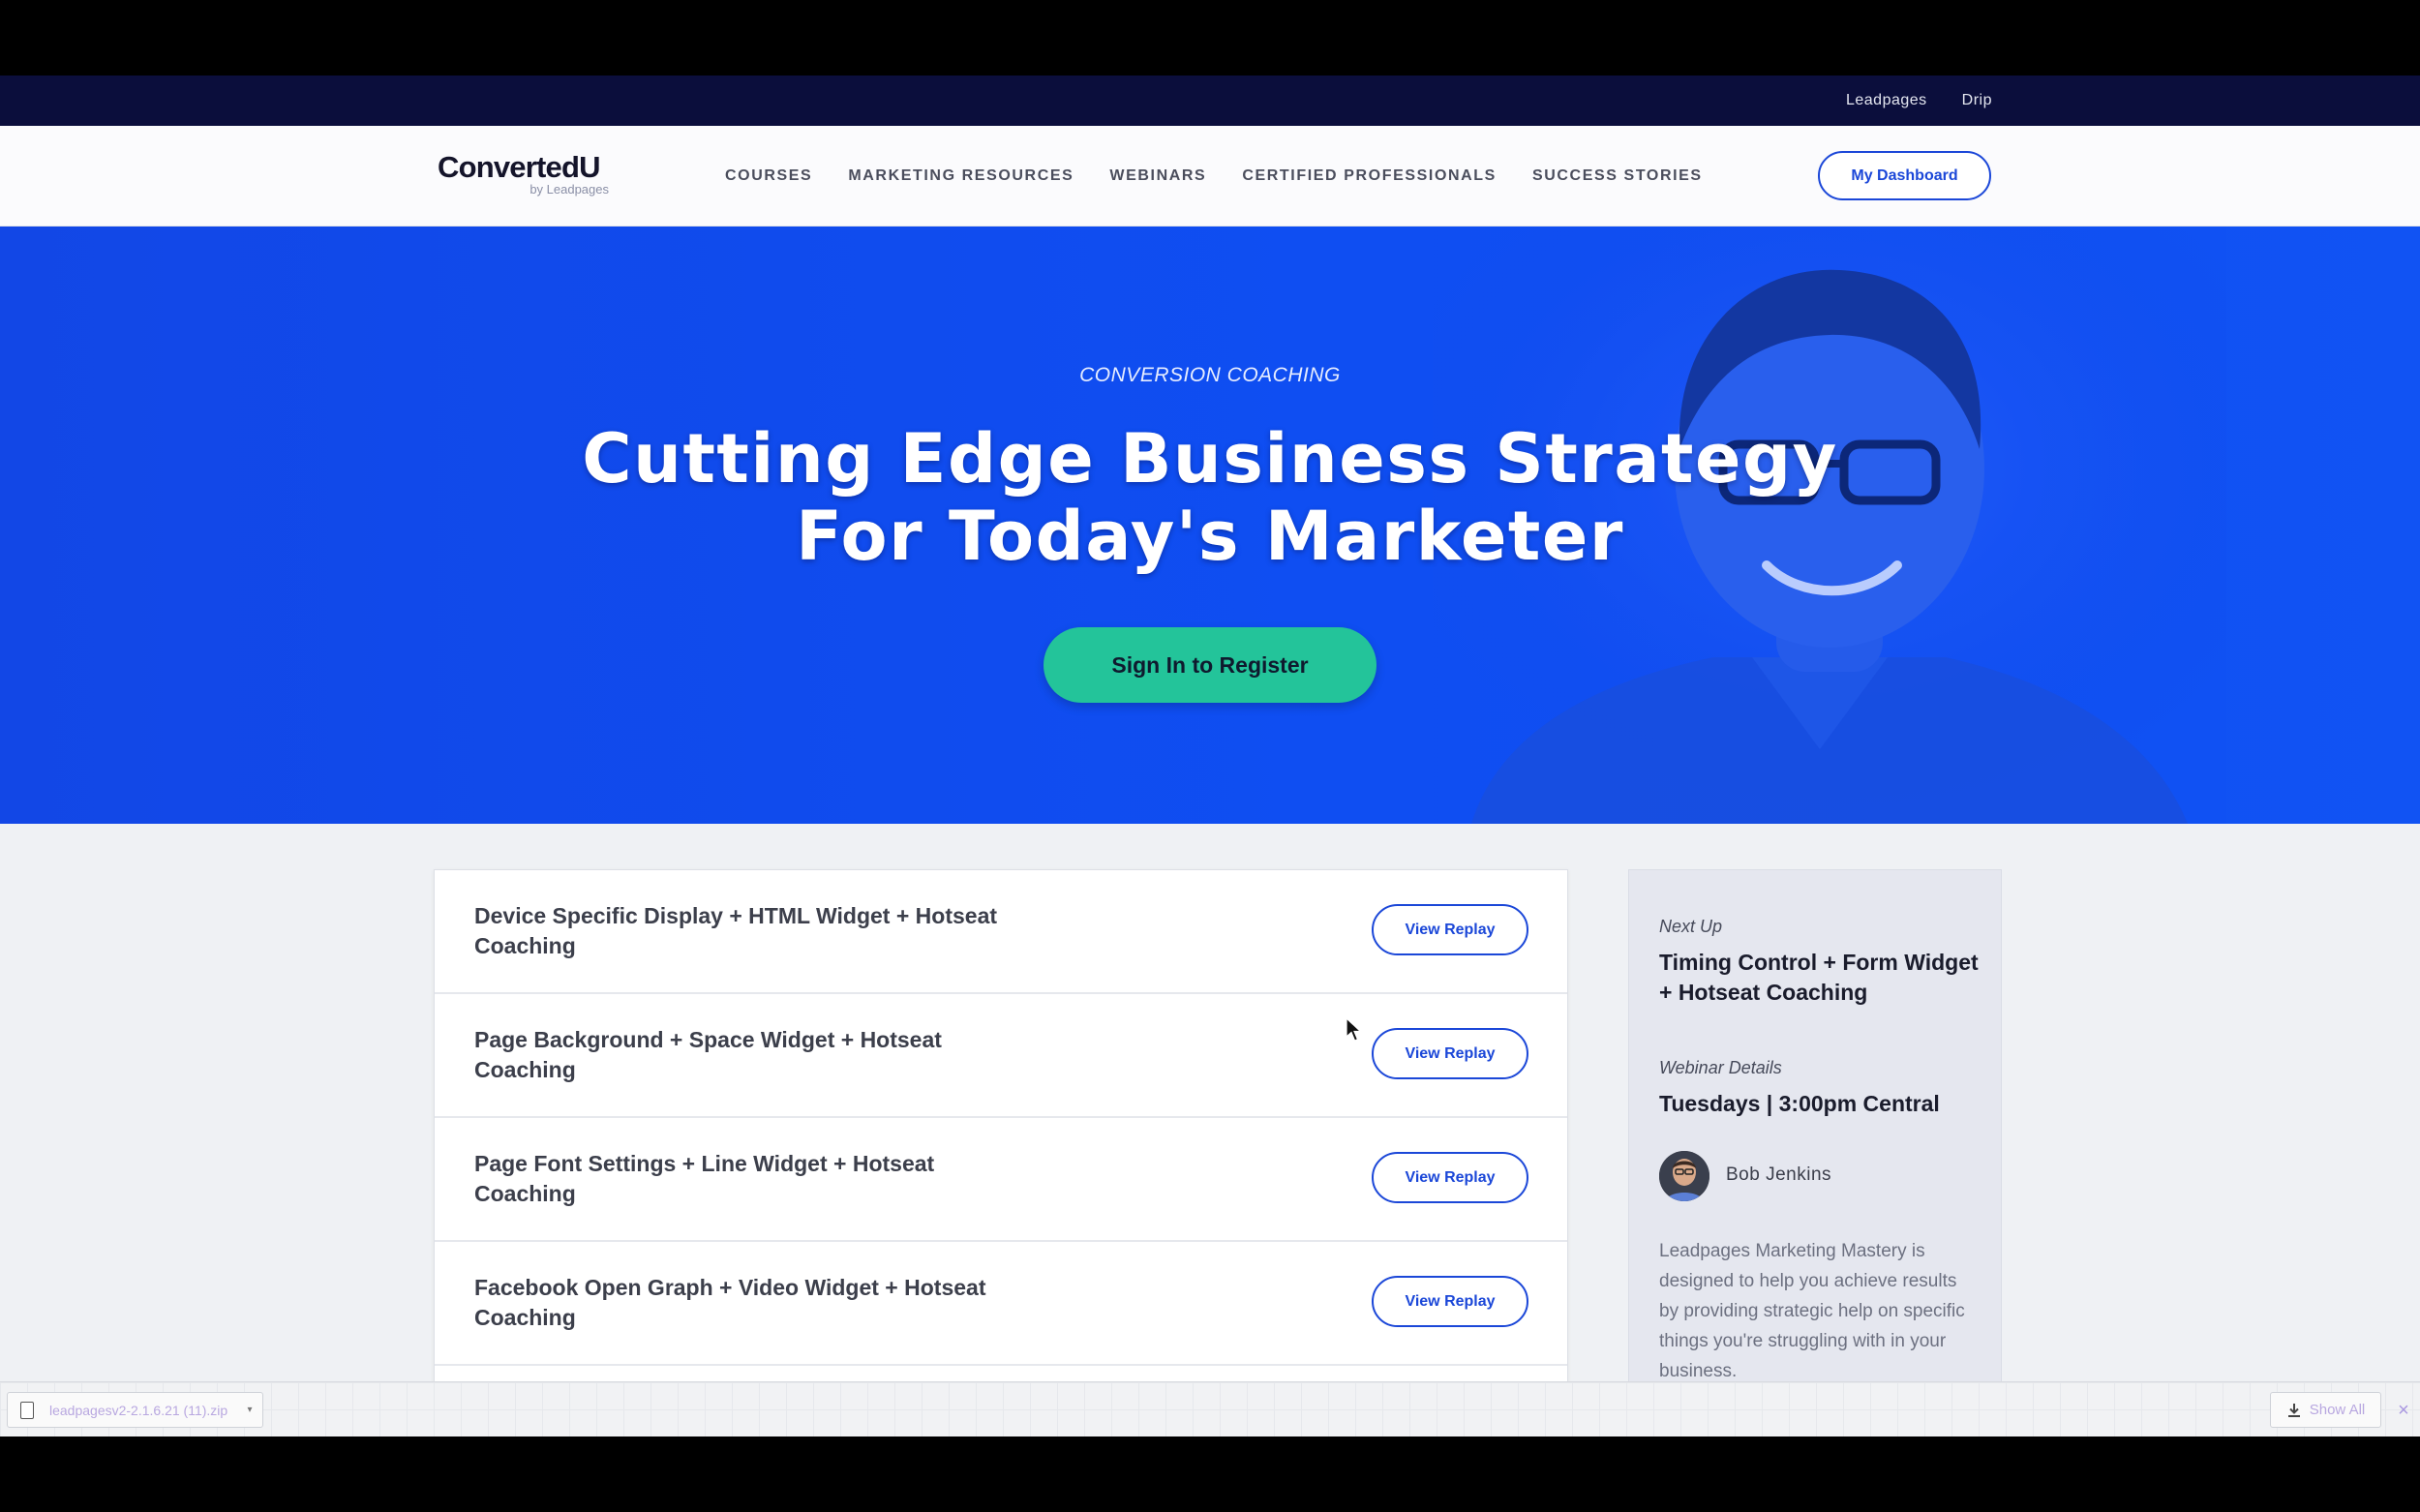  What do you see at coordinates (1210, 101) in the screenshot?
I see `utility-bar: Leadpages Drip` at bounding box center [1210, 101].